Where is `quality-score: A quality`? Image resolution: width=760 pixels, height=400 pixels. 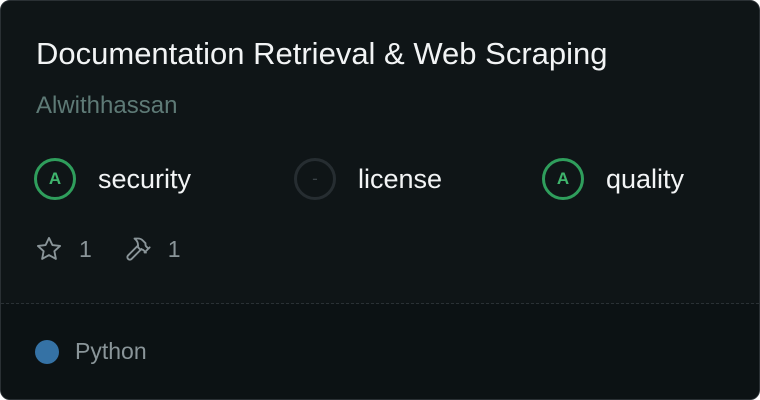
quality-score: A quality is located at coordinates (613, 179).